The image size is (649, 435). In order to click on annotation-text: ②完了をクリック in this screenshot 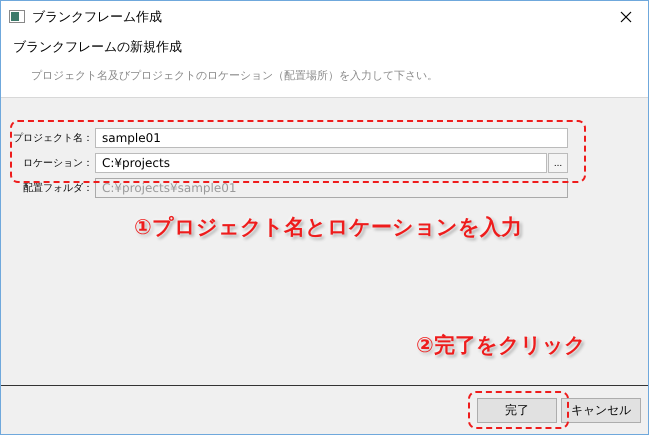, I will do `click(501, 345)`.